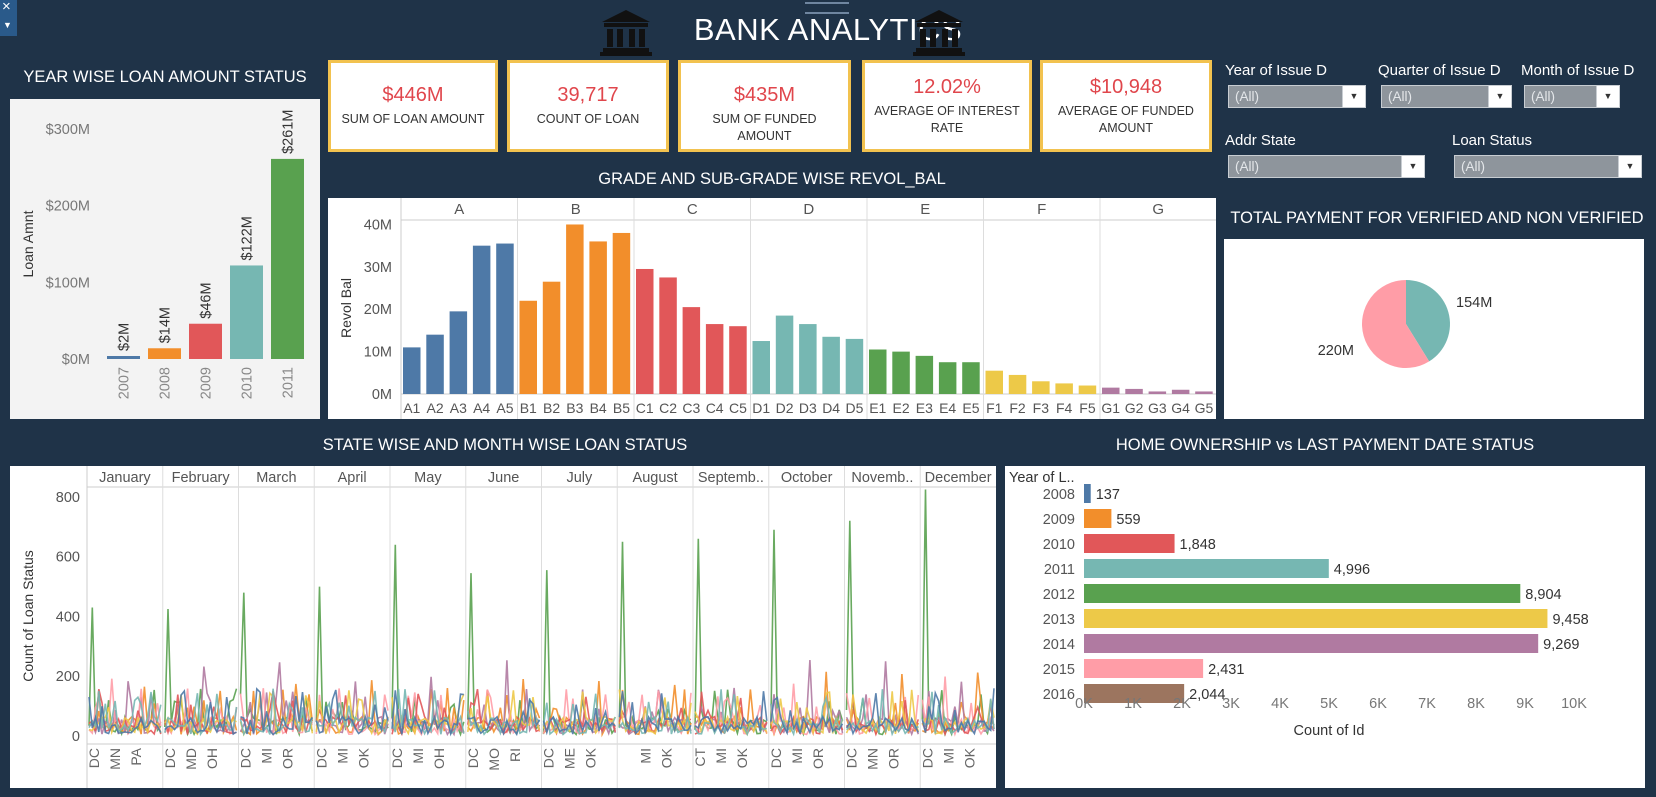  Describe the element at coordinates (970, 408) in the screenshot. I see `x-tick-label: E5` at that location.